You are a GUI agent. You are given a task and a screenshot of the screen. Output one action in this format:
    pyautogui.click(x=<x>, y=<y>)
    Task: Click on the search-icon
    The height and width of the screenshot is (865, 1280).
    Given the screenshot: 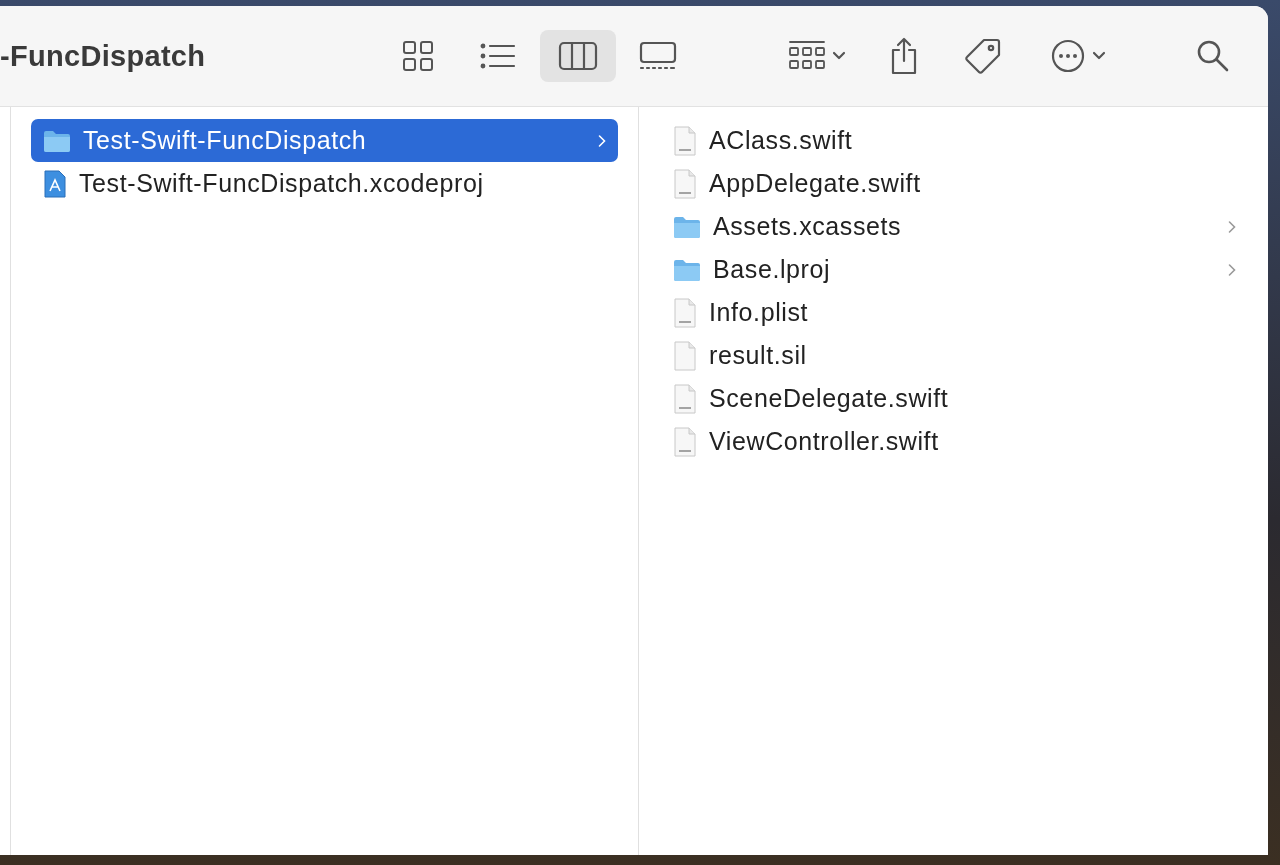 What is the action you would take?
    pyautogui.click(x=1213, y=56)
    